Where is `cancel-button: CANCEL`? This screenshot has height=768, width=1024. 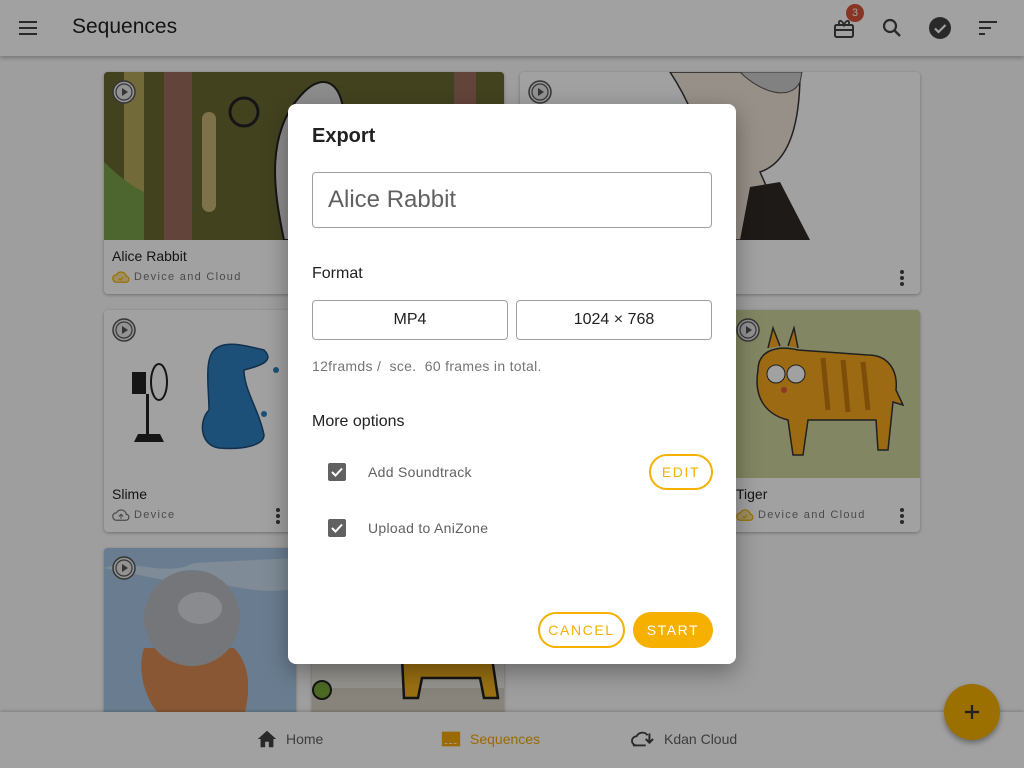
cancel-button: CANCEL is located at coordinates (581, 630).